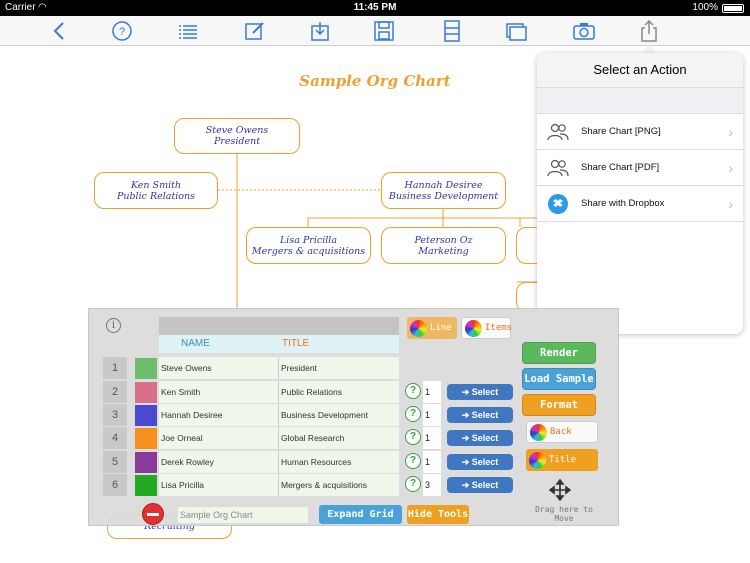 This screenshot has height=563, width=750. What do you see at coordinates (219, 392) in the screenshot?
I see `row-name-cell: Ken Smith` at bounding box center [219, 392].